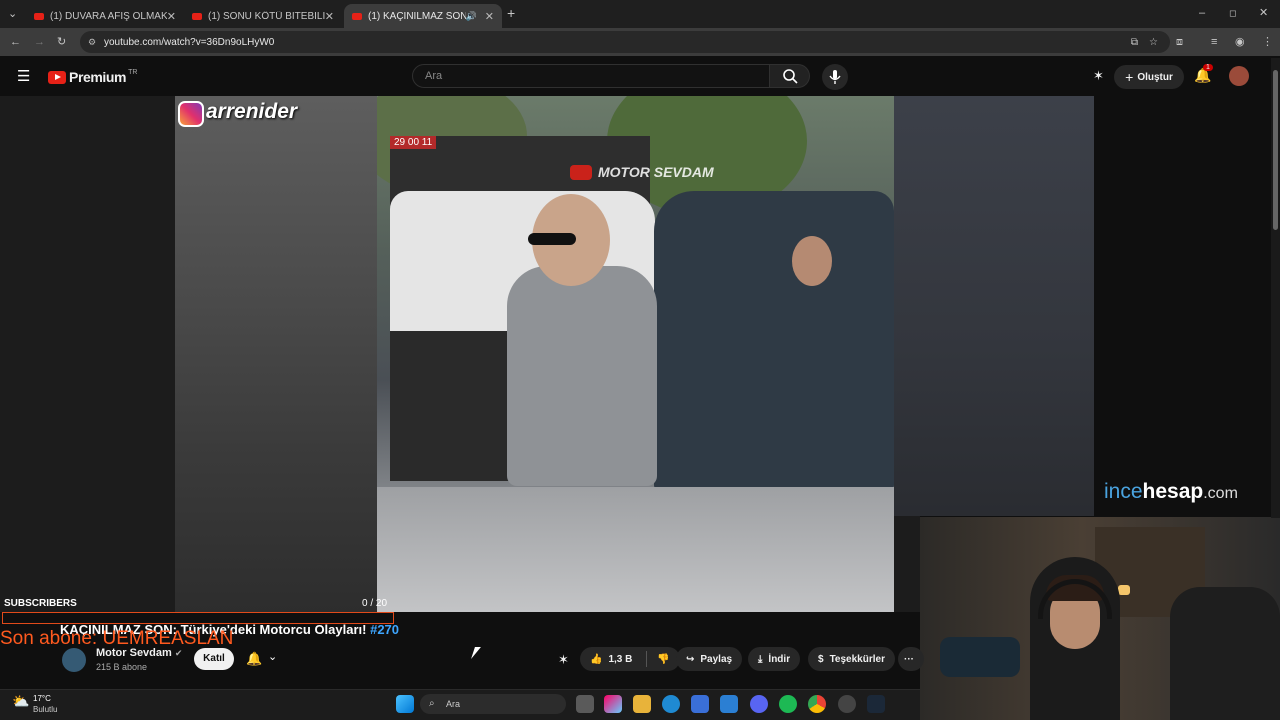 The image size is (1280, 720). What do you see at coordinates (563, 660) in the screenshot?
I see `ai-sparkle-icon: ✶` at bounding box center [563, 660].